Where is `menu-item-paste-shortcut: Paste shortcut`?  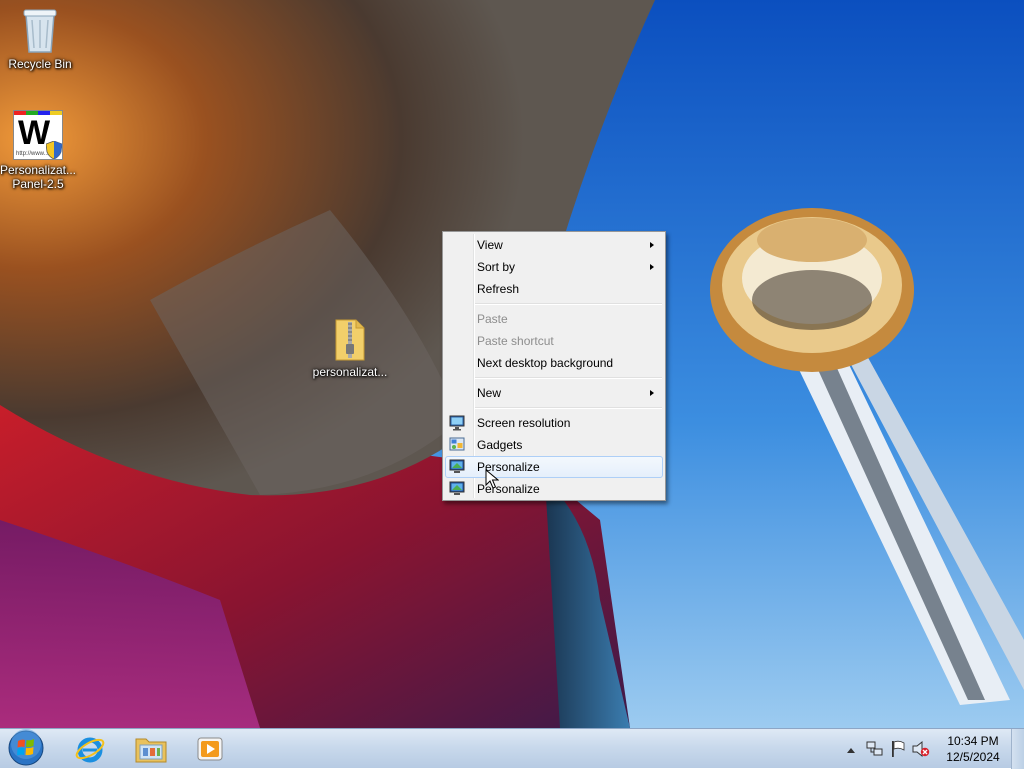 menu-item-paste-shortcut: Paste shortcut is located at coordinates (554, 341).